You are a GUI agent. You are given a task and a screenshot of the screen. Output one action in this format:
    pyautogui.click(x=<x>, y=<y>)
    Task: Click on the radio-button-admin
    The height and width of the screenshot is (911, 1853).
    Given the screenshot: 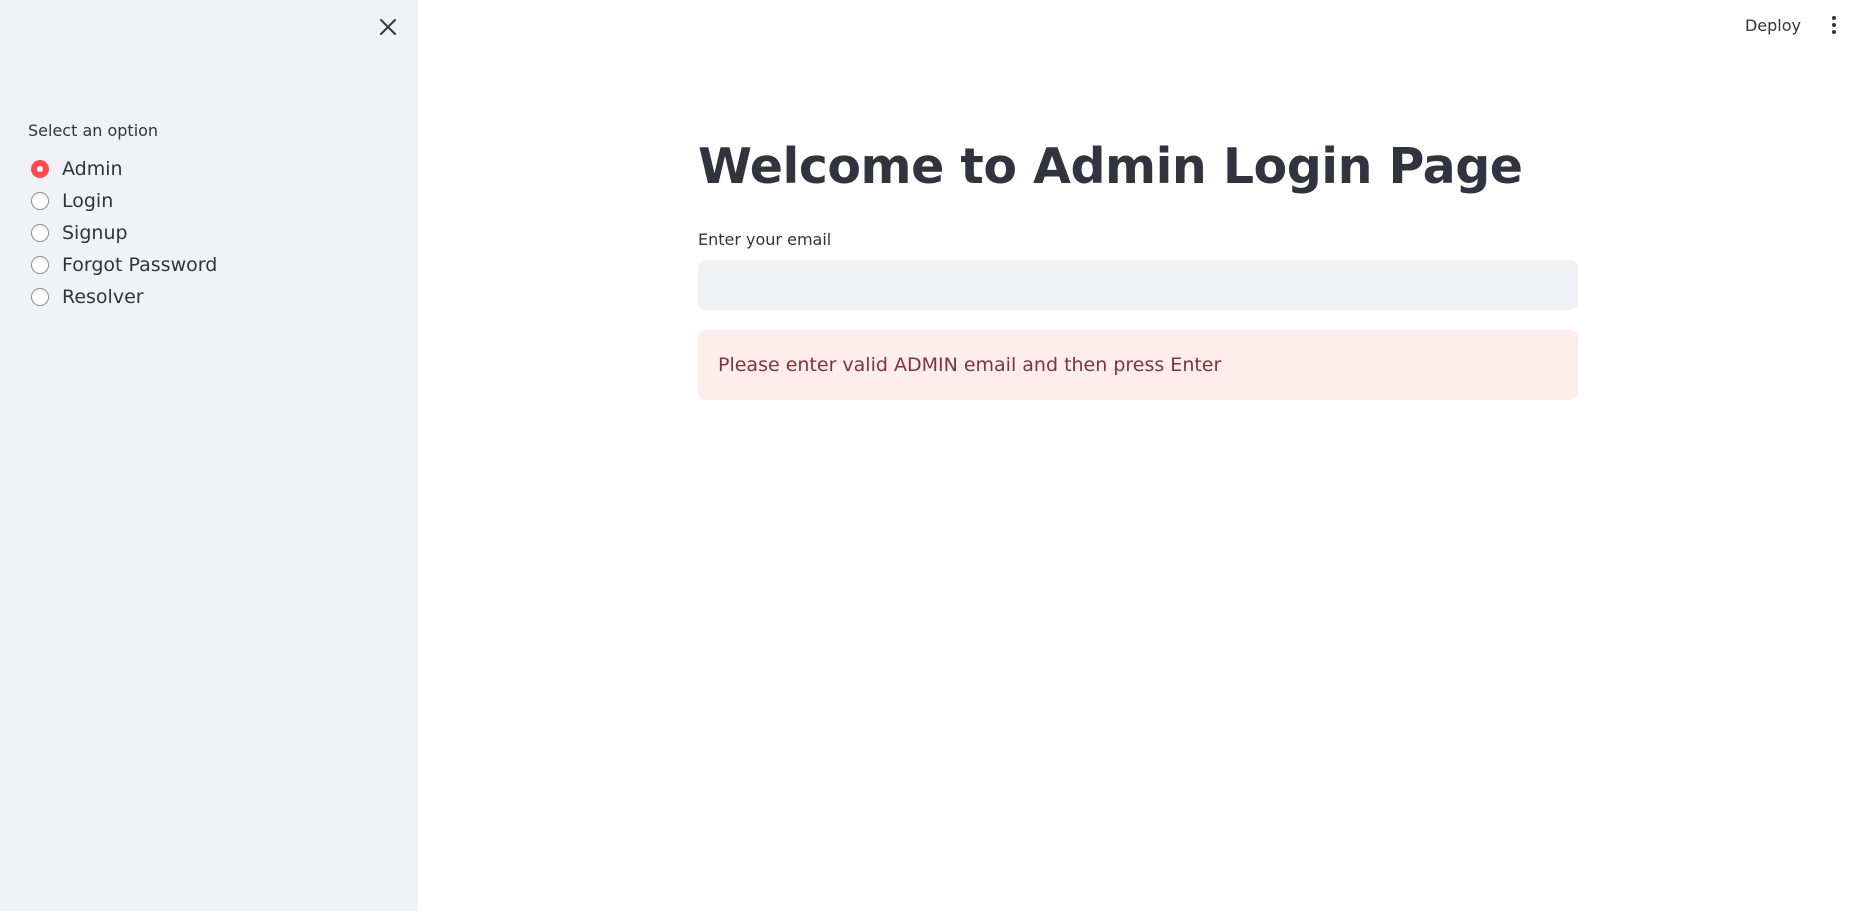 What is the action you would take?
    pyautogui.click(x=40, y=169)
    